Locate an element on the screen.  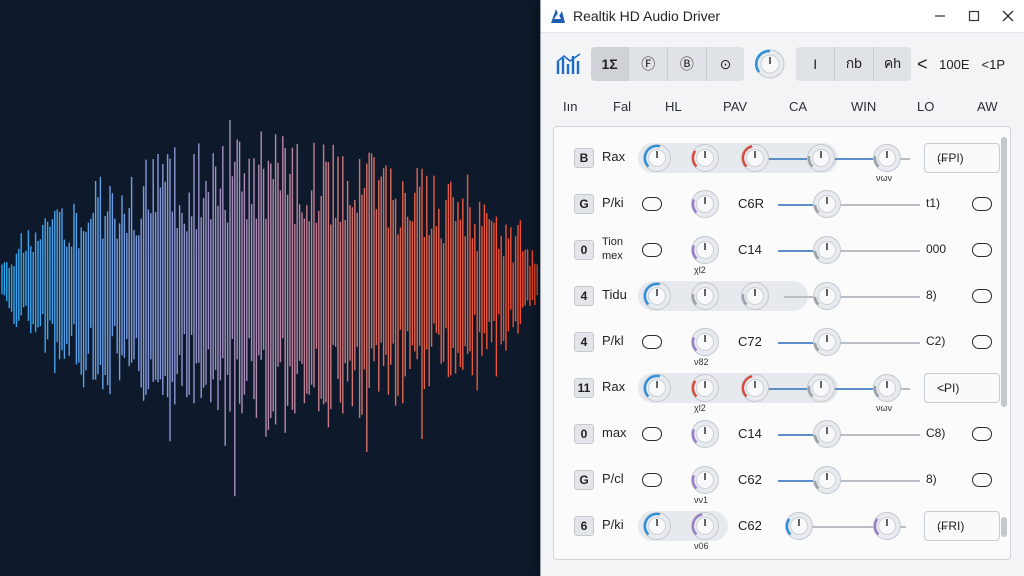
channel-name: Rax is located at coordinates (614, 156).